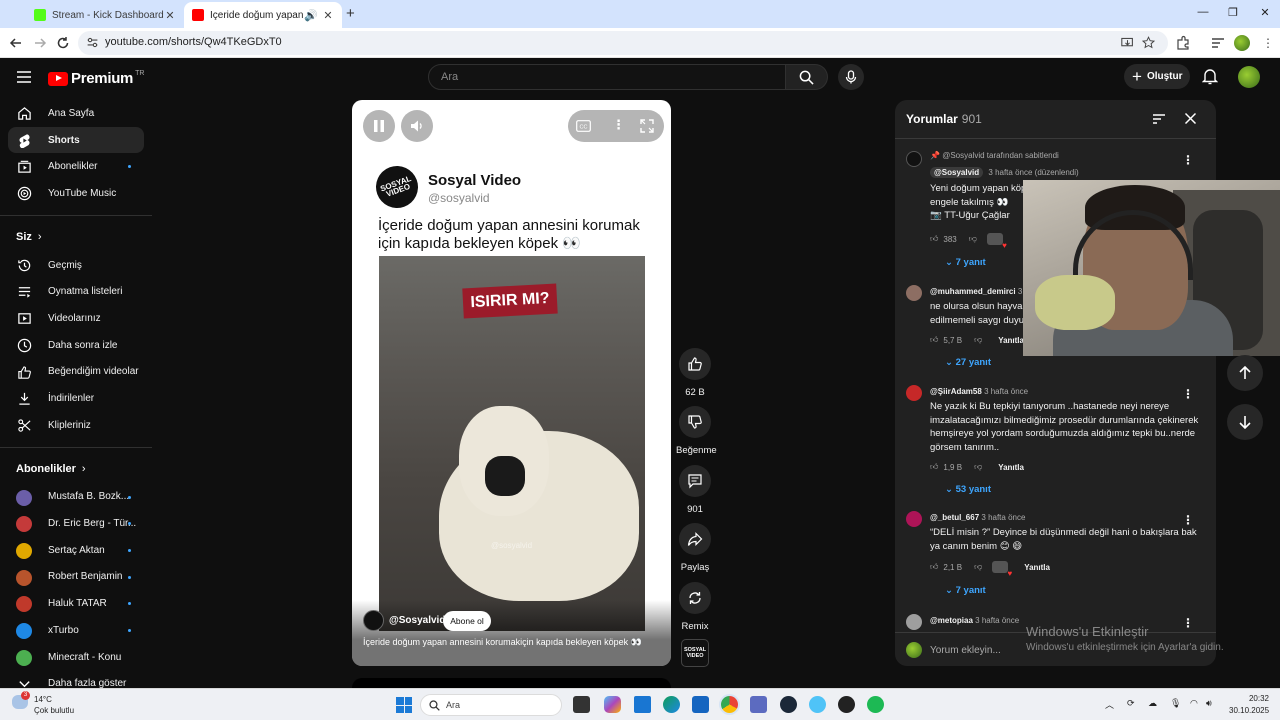 This screenshot has width=1280, height=720. What do you see at coordinates (350, 13) in the screenshot?
I see `new-tab-button: +` at bounding box center [350, 13].